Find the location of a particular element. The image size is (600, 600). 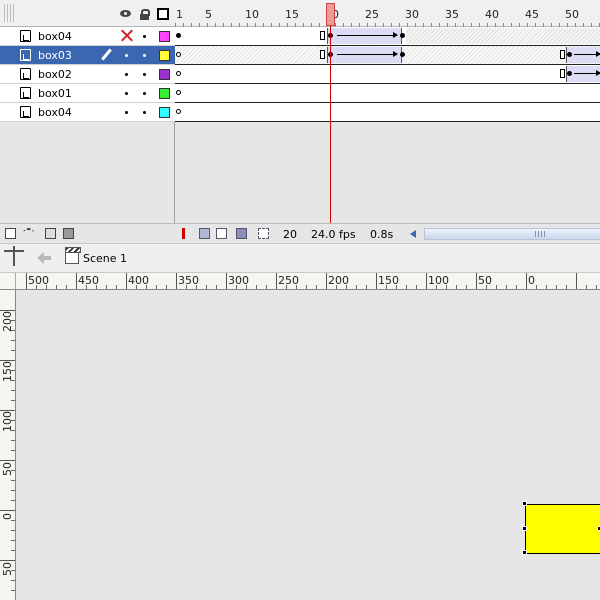

selected-rectangle-shape is located at coordinates (561, 528).